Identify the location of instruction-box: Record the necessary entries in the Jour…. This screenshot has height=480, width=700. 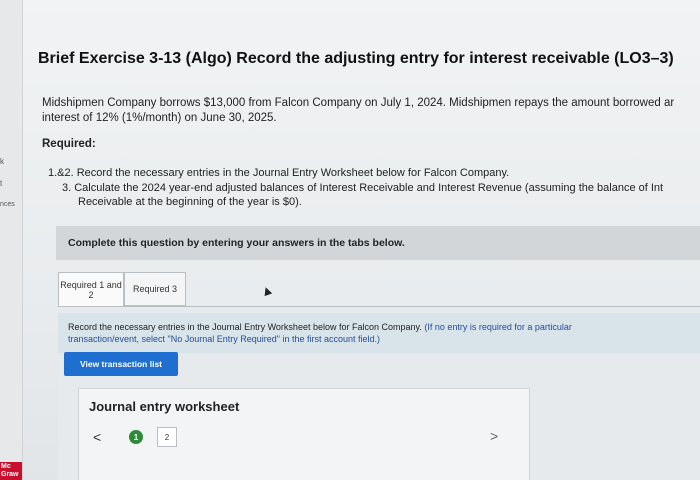
(379, 333).